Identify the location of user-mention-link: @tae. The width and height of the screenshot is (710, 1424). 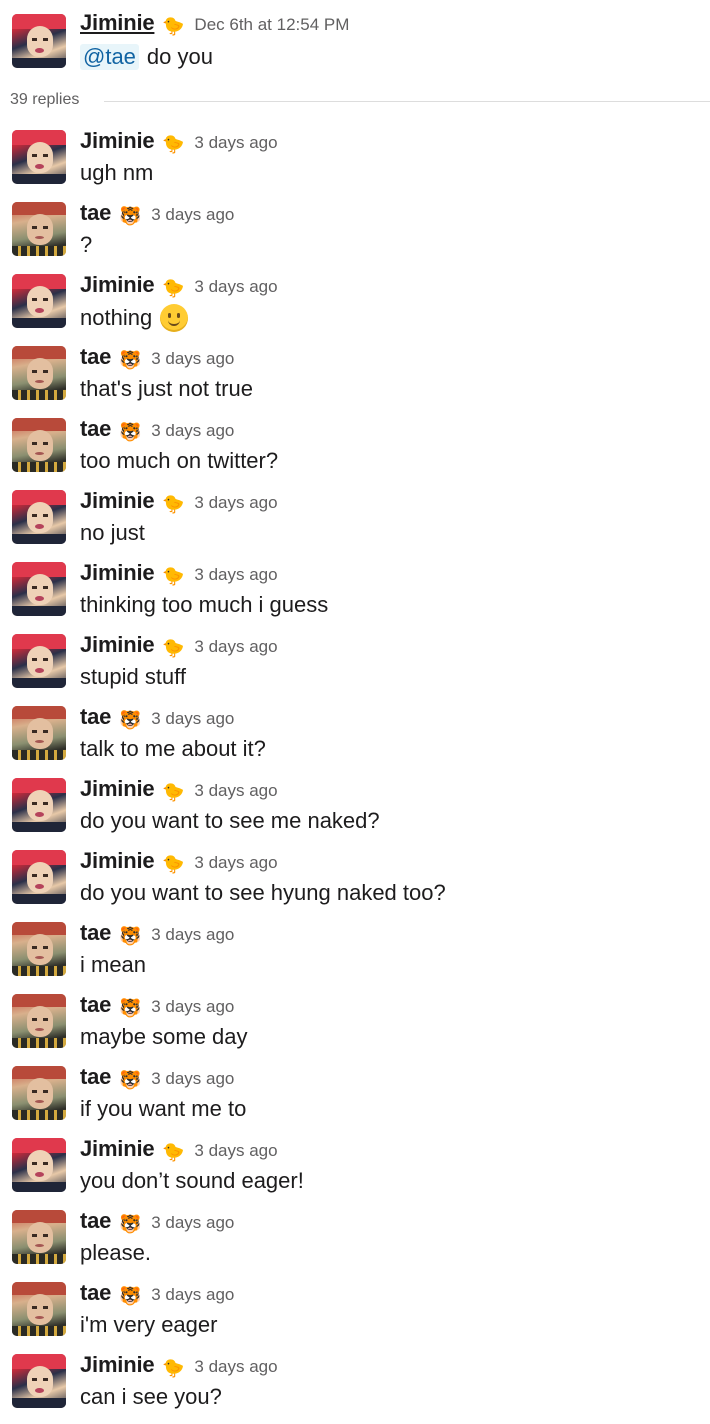
(109, 57).